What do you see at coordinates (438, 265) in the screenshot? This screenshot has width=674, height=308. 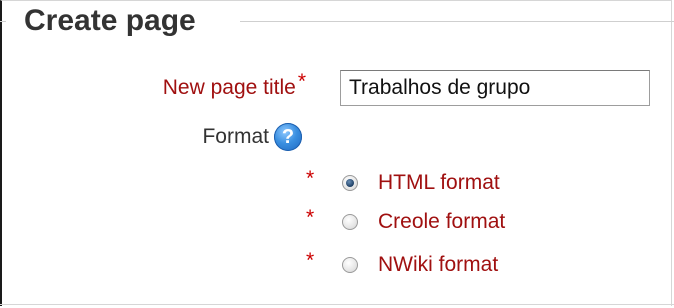 I see `format-option-label: NWiki format` at bounding box center [438, 265].